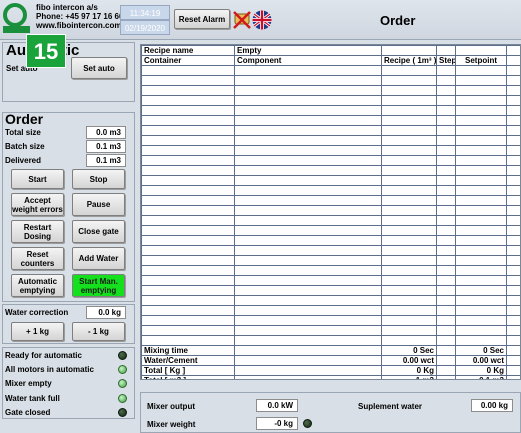  I want to click on stop-button: Stop, so click(98, 179).